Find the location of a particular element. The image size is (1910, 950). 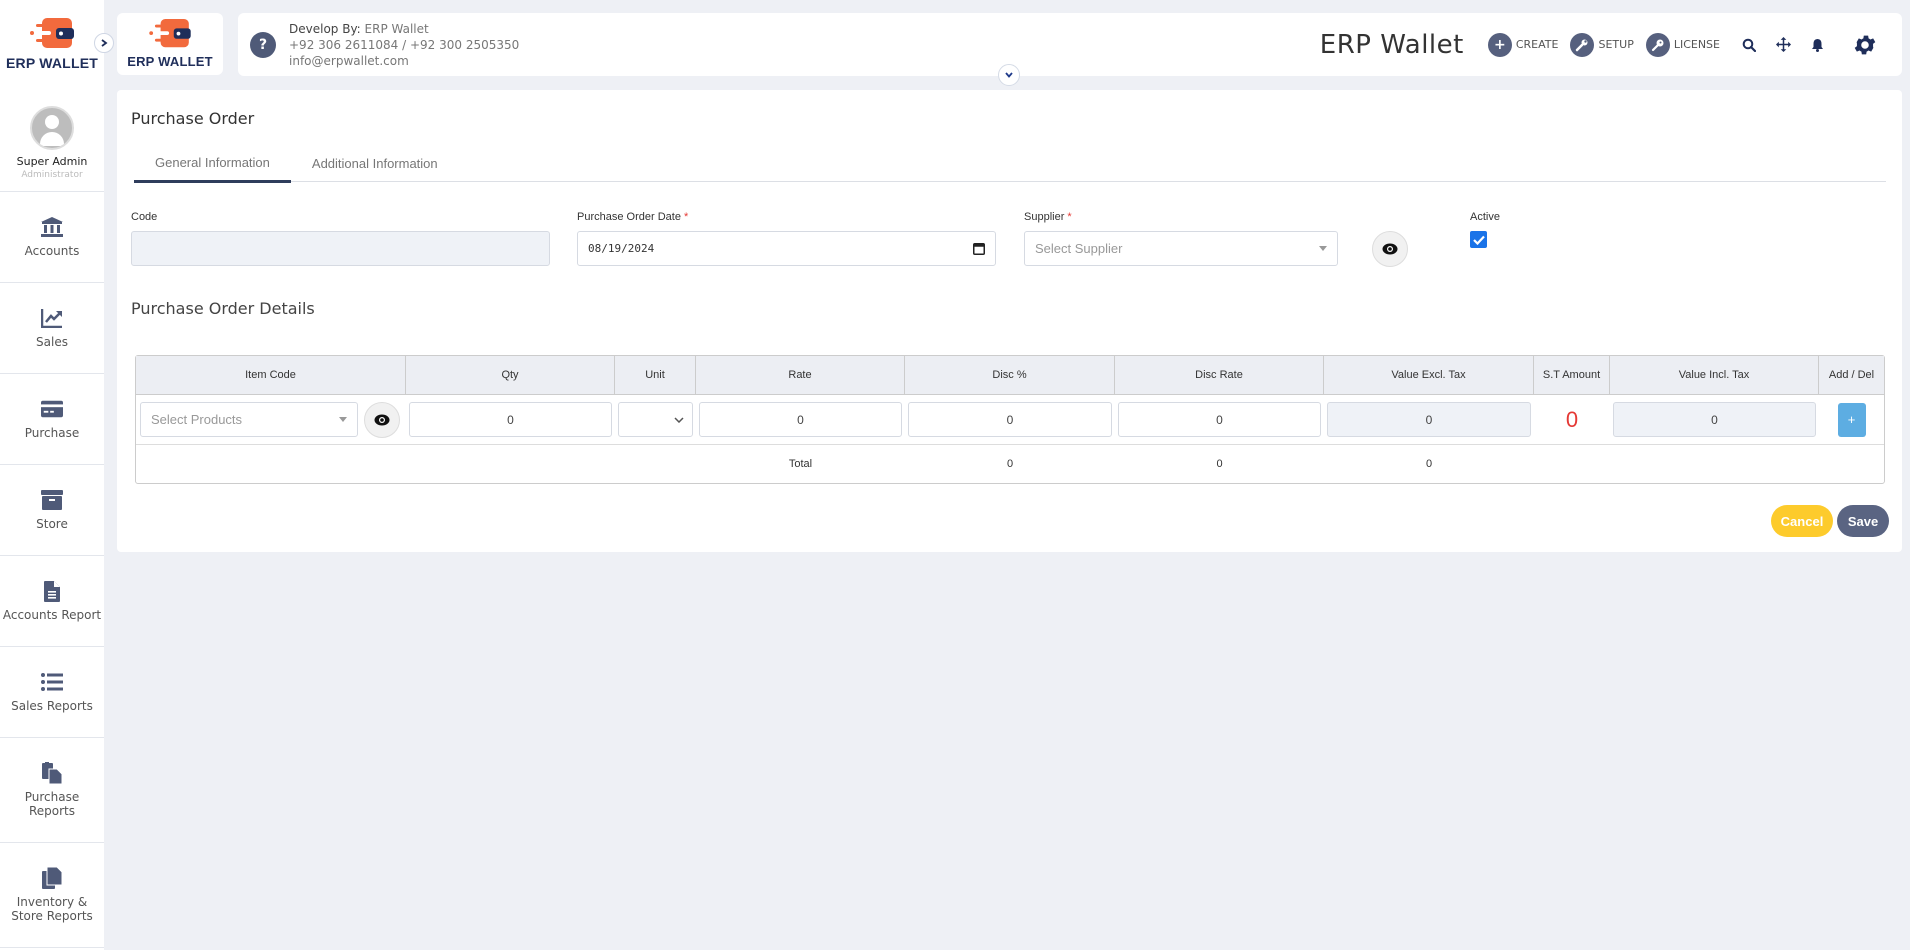

total-value-excl-tax: 0 is located at coordinates (1429, 464).